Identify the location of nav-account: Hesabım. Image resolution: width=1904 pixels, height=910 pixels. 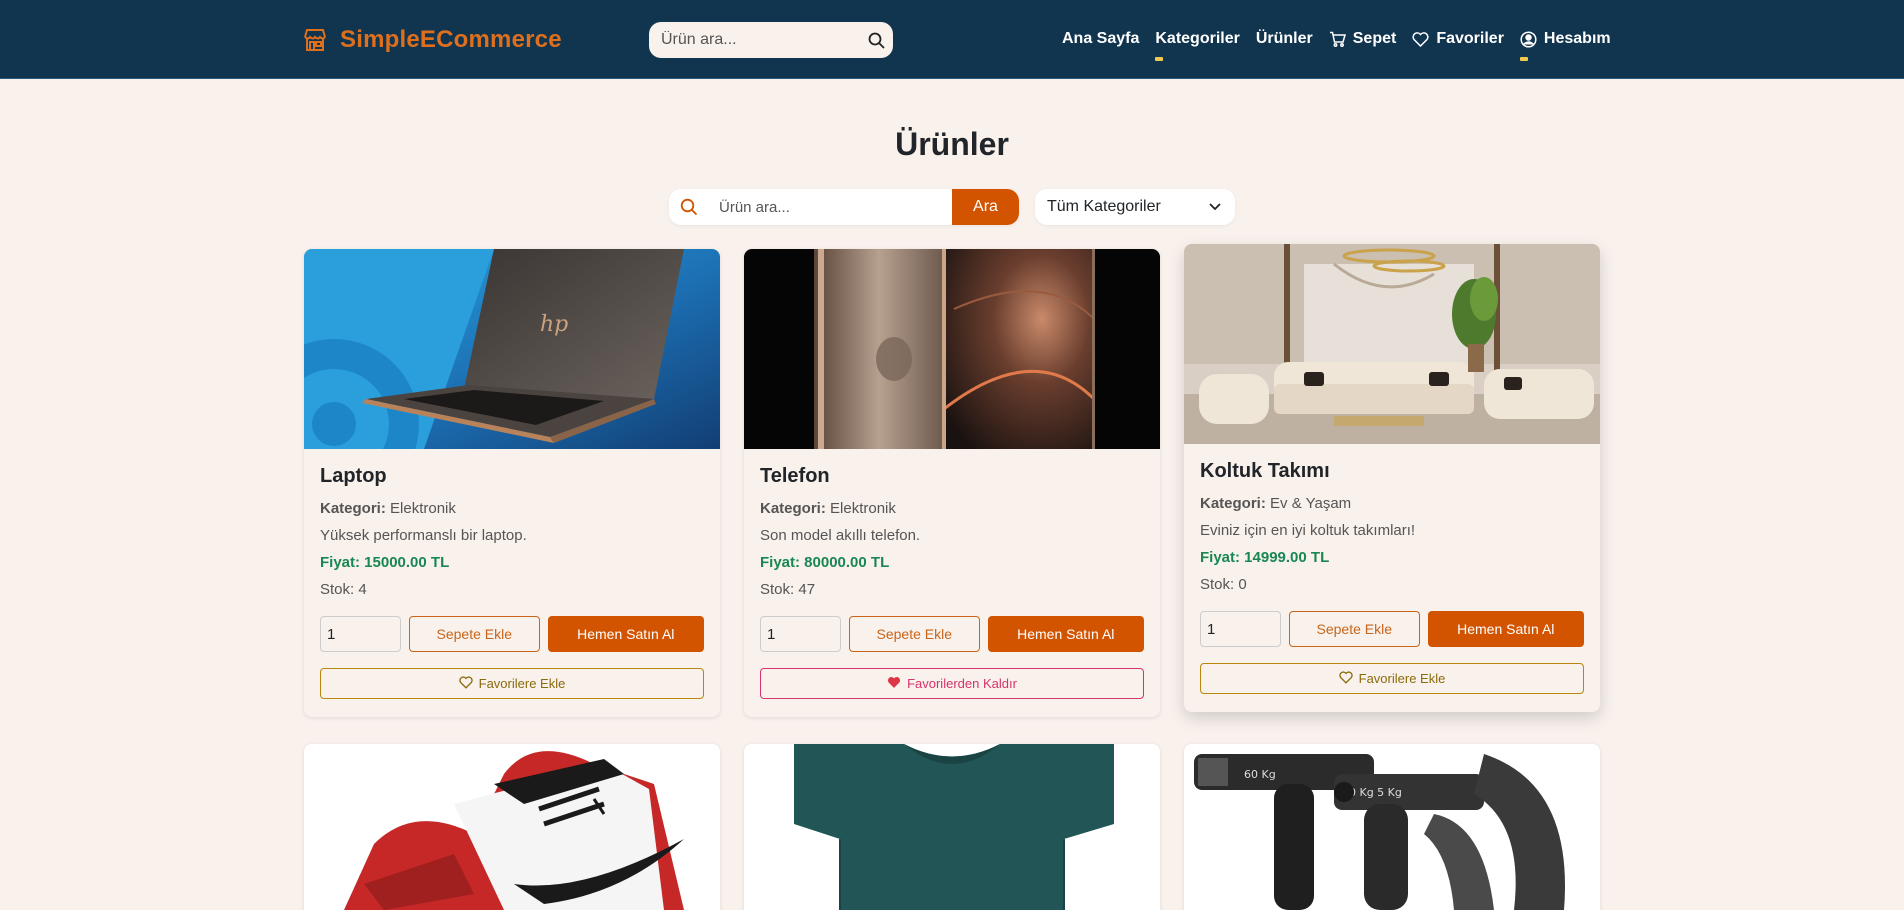
(1565, 45).